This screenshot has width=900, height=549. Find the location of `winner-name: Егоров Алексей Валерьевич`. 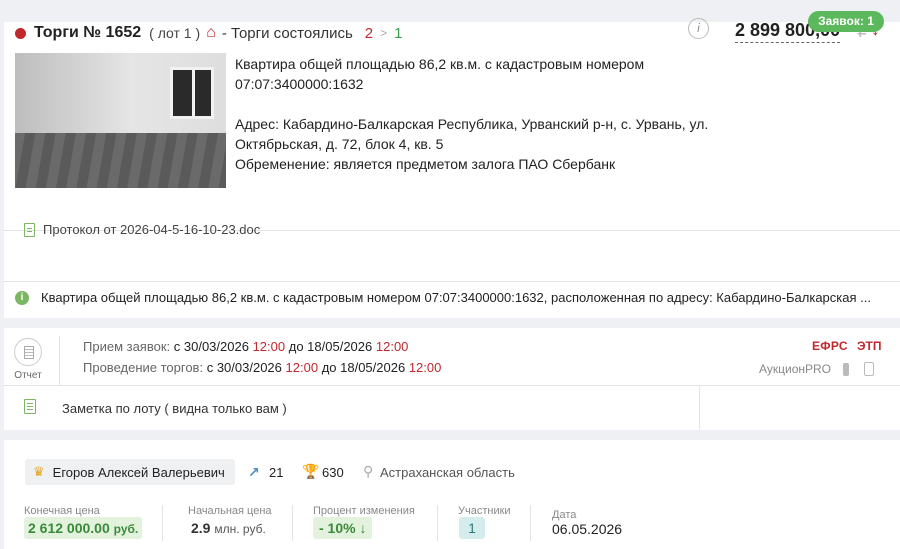

winner-name: Егоров Алексей Валерьевич is located at coordinates (139, 472).